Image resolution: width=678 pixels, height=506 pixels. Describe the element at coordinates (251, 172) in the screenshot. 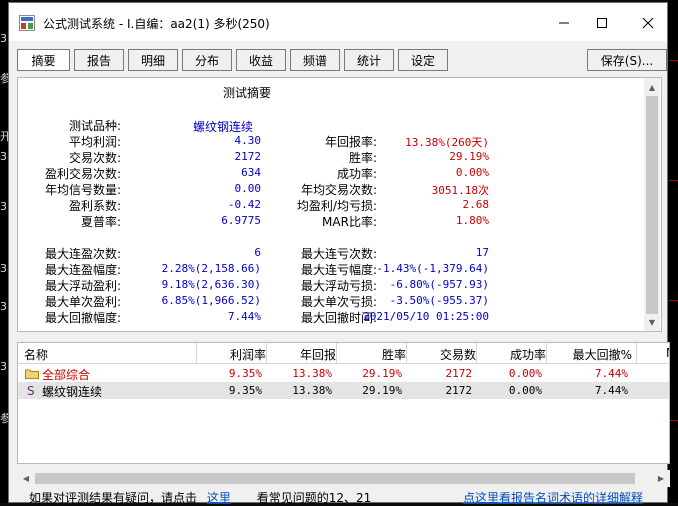

I see `stat-value: 634` at that location.